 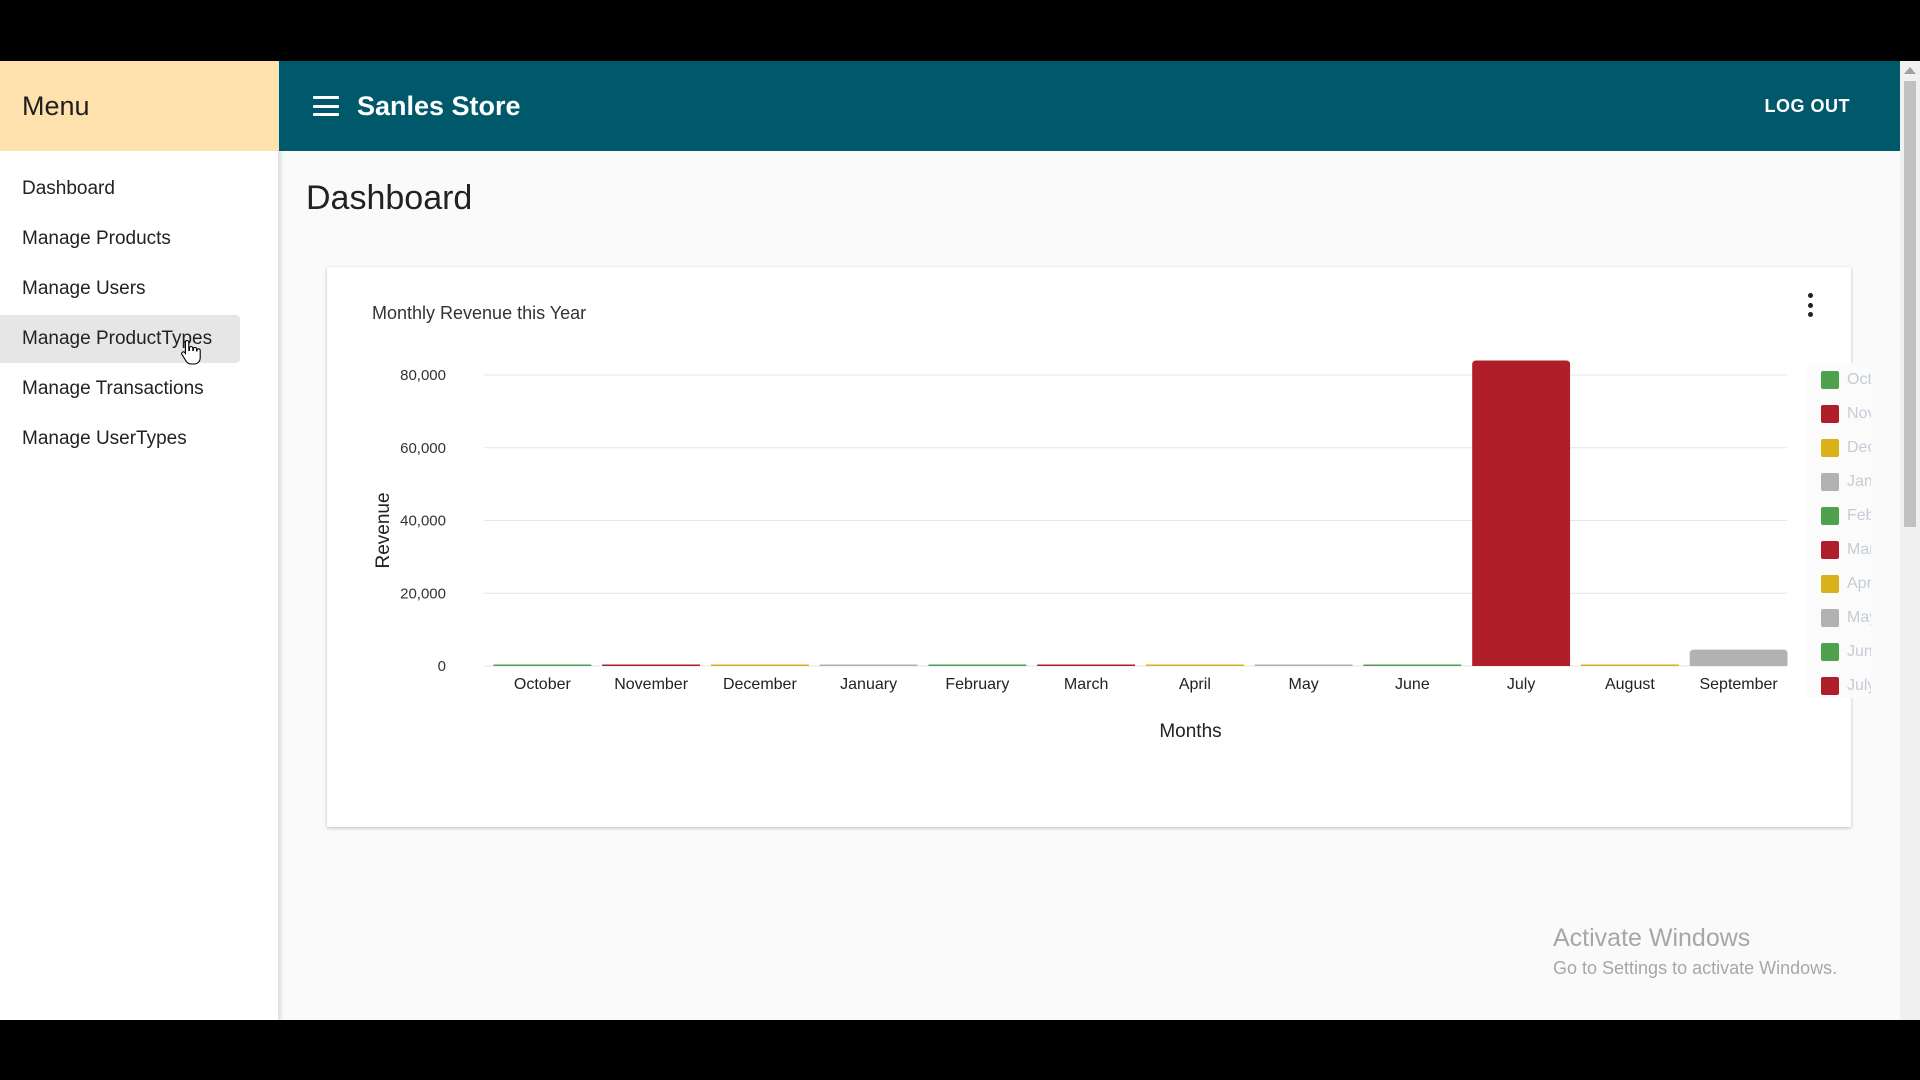 What do you see at coordinates (1412, 684) in the screenshot?
I see `chart-x-tick-label: June` at bounding box center [1412, 684].